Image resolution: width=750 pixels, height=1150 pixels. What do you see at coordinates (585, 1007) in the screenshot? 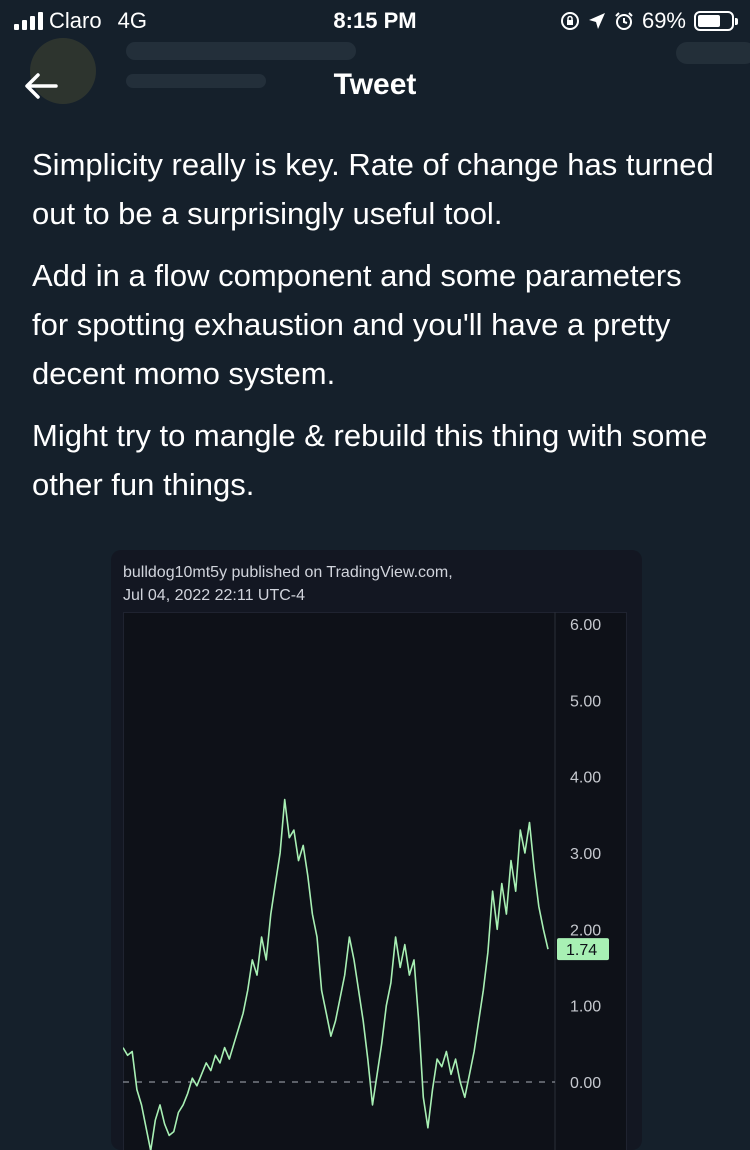
I see `y-tick-label: 1.00` at bounding box center [585, 1007].